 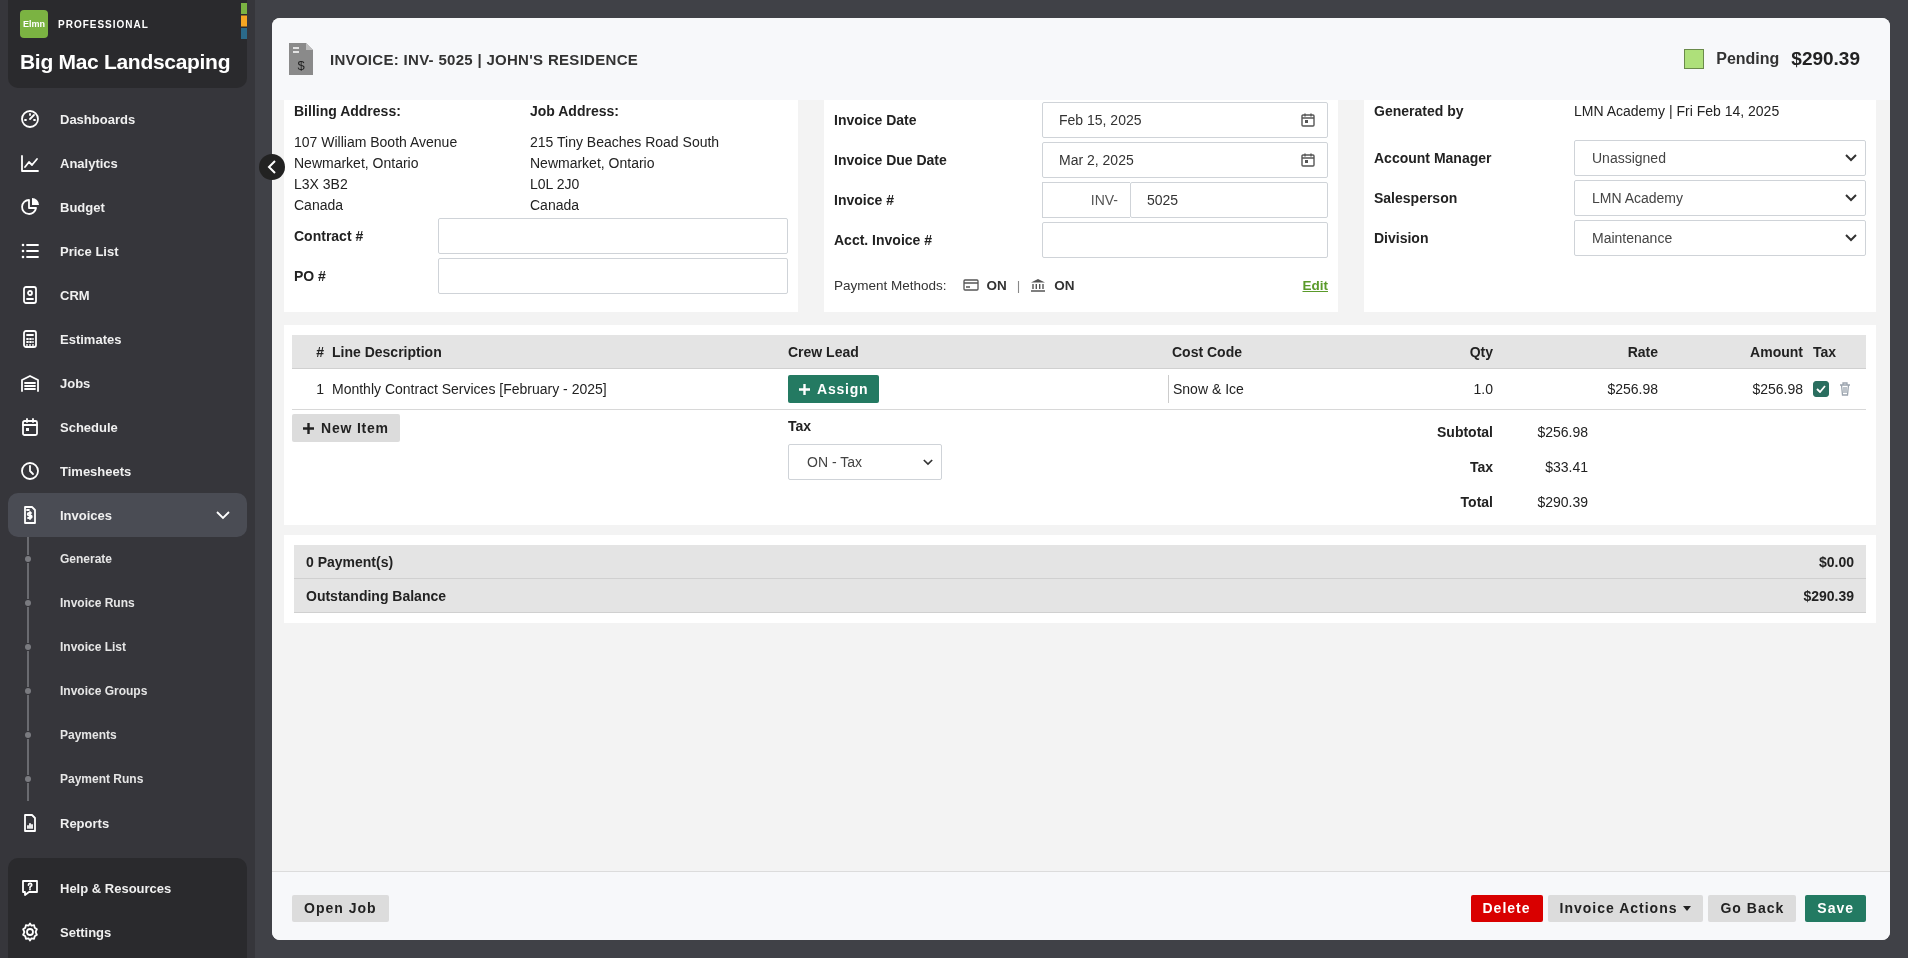 What do you see at coordinates (575, 111) in the screenshot?
I see `address-heading: Job Address:` at bounding box center [575, 111].